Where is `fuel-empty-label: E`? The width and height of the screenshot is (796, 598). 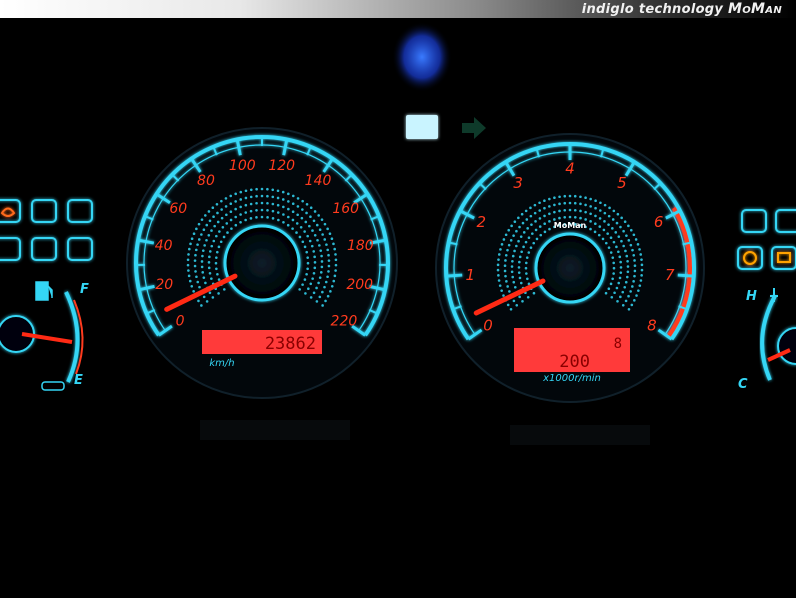
fuel-empty-label: E is located at coordinates (78, 380).